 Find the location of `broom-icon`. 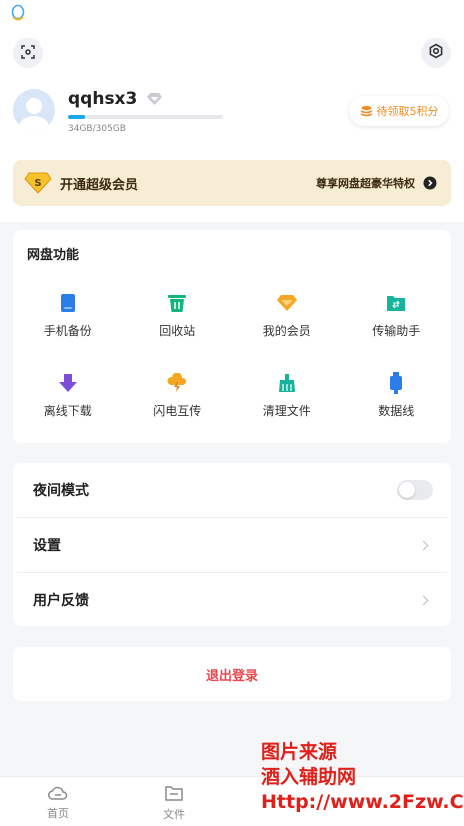

broom-icon is located at coordinates (287, 383).